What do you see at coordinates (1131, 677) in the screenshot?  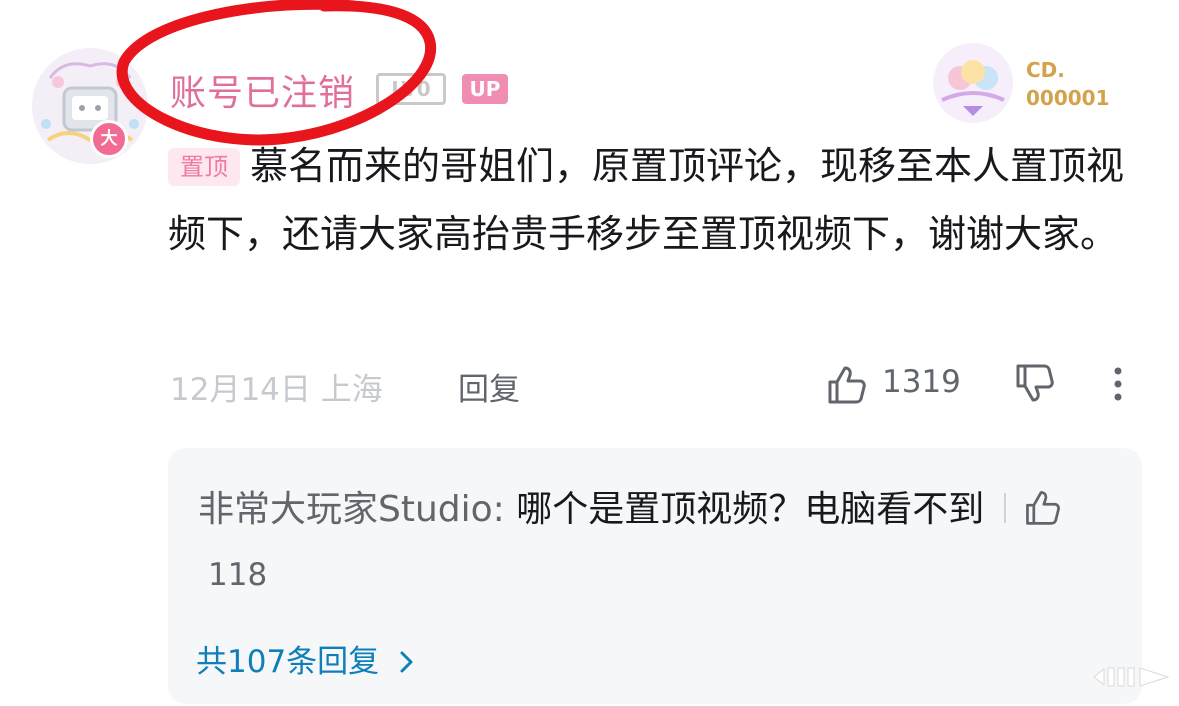 I see `watermark-icon` at bounding box center [1131, 677].